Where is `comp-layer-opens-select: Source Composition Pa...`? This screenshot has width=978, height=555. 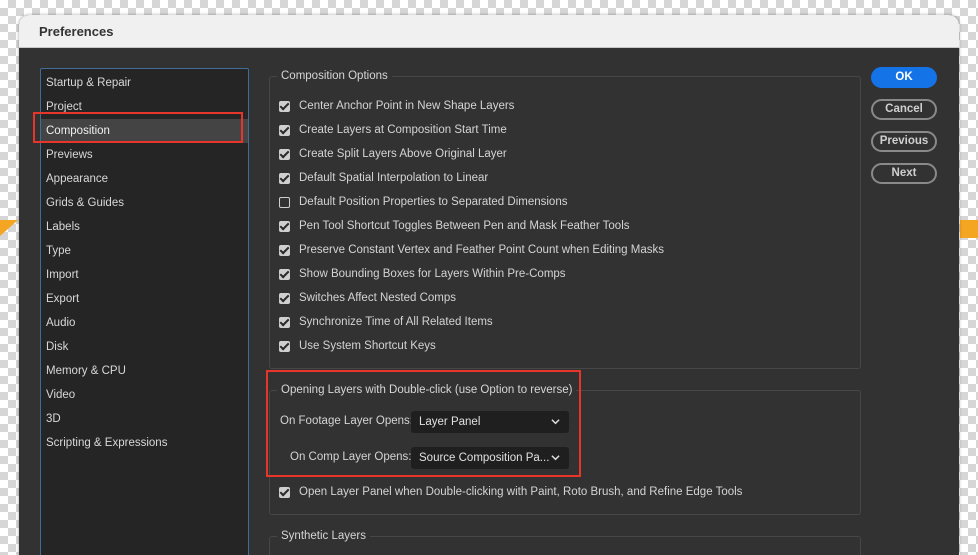 comp-layer-opens-select: Source Composition Pa... is located at coordinates (490, 458).